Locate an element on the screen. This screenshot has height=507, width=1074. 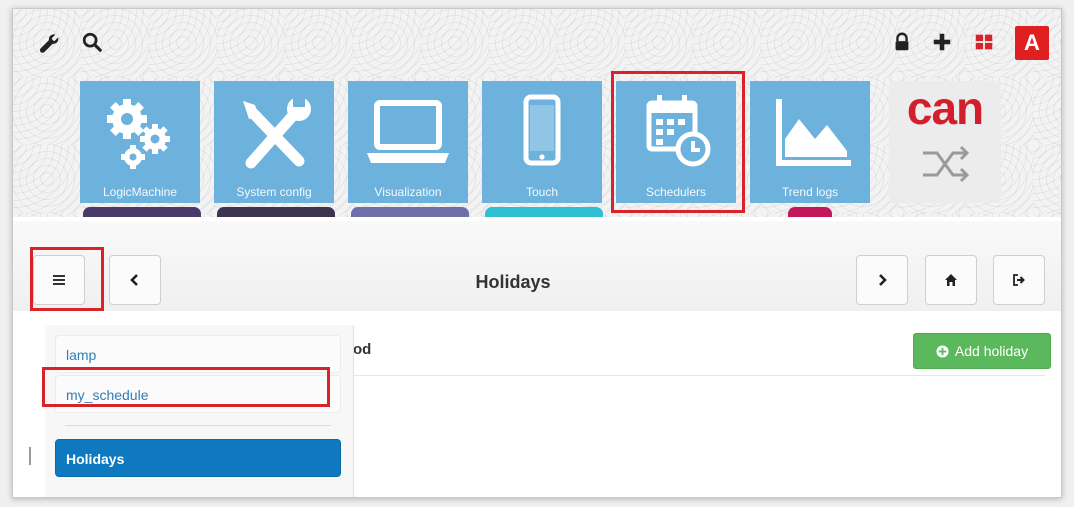
back-button is located at coordinates (135, 280).